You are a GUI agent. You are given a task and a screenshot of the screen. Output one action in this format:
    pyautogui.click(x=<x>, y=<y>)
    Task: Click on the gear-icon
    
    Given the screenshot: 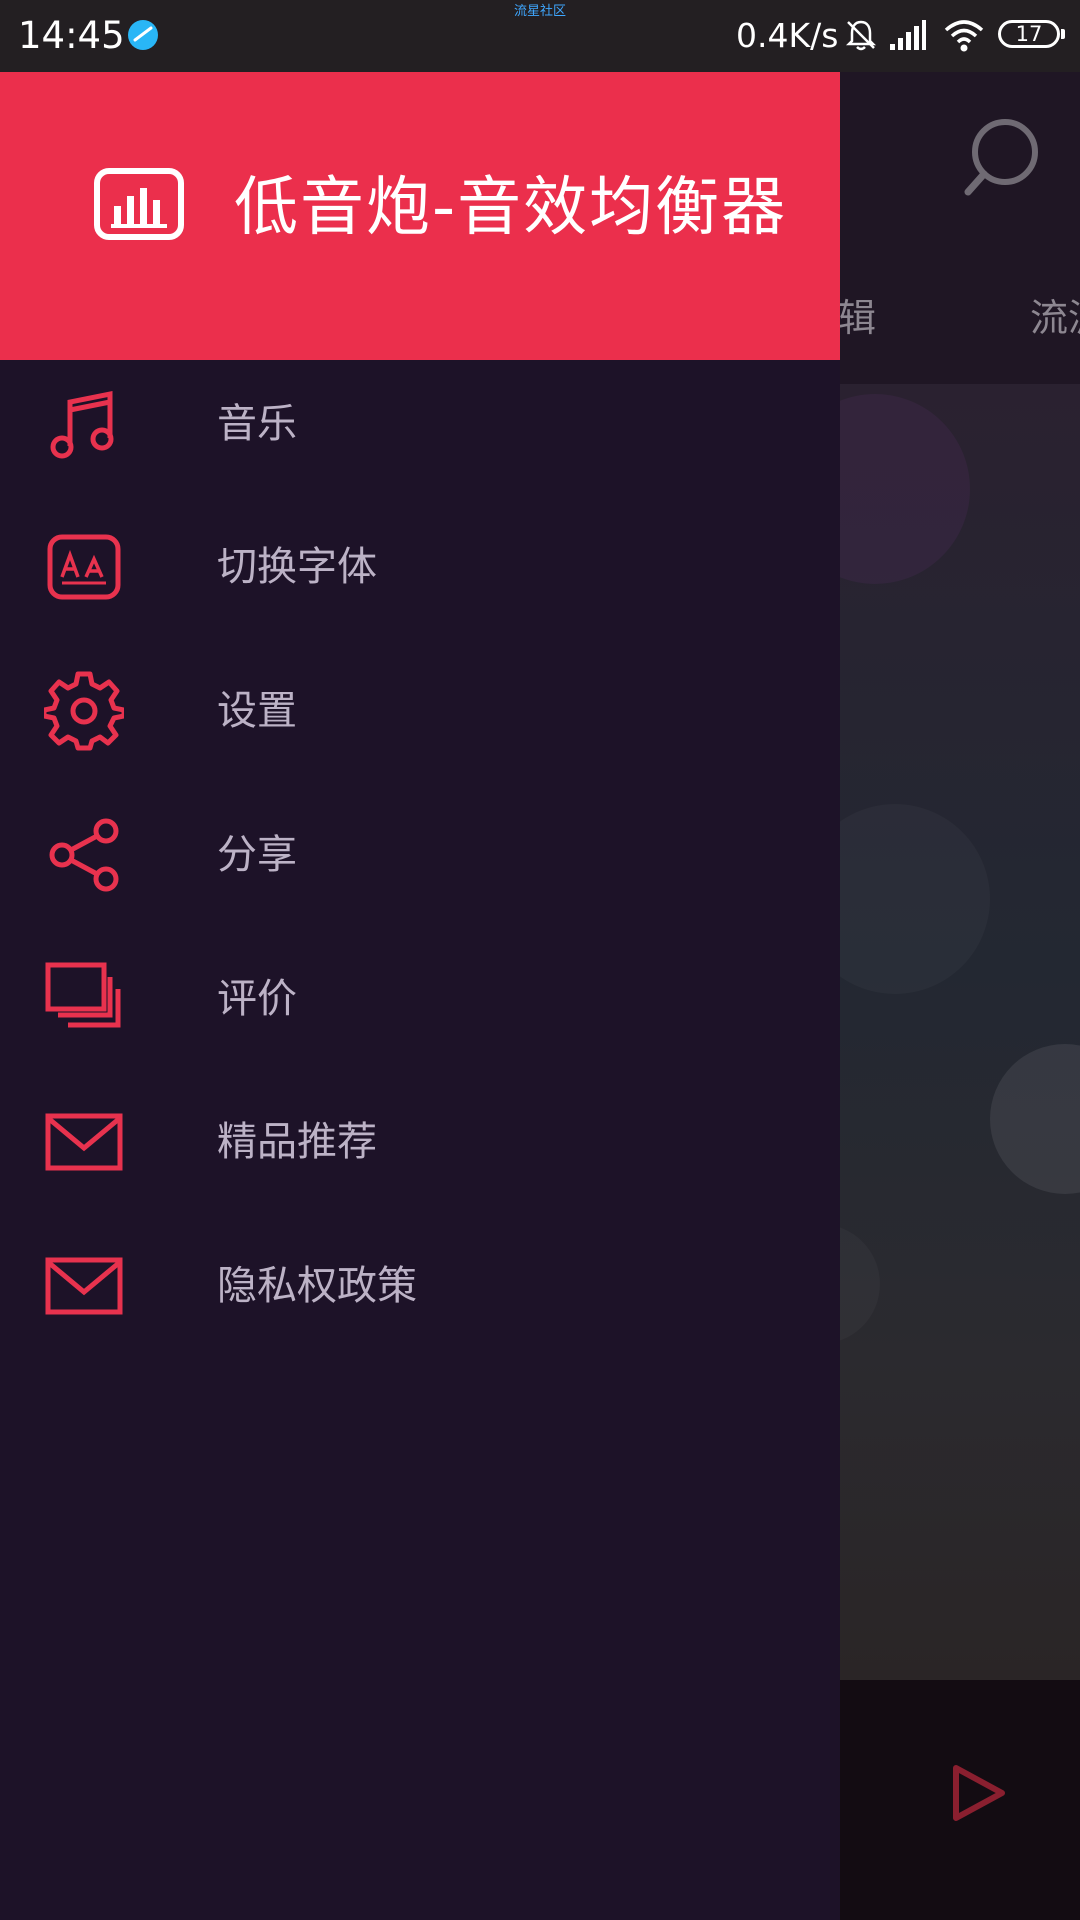 What is the action you would take?
    pyautogui.click(x=84, y=711)
    